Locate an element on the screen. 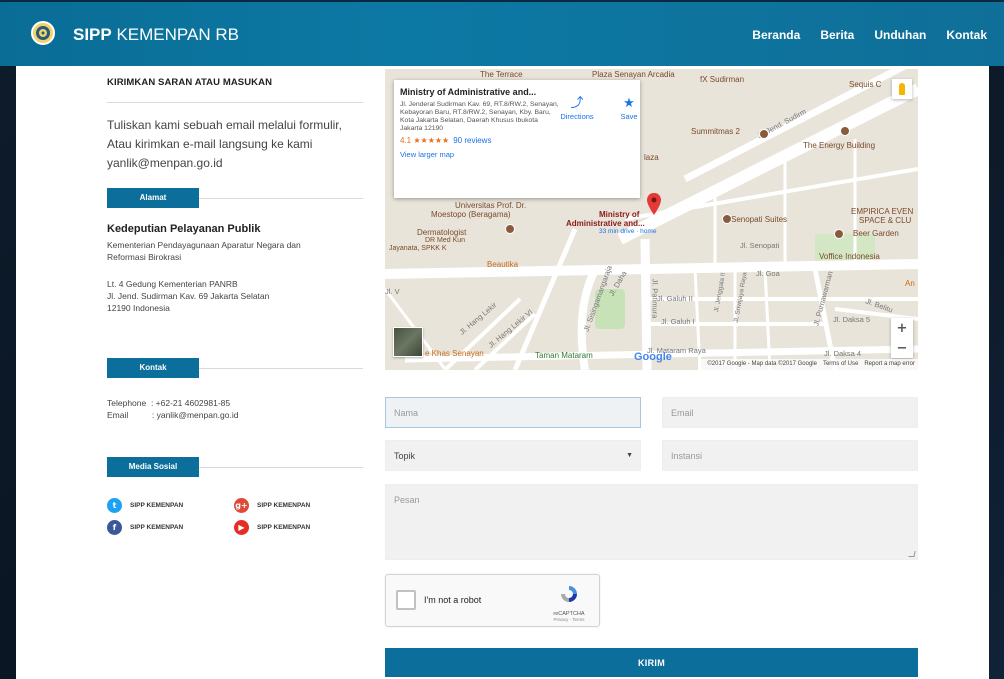  map-label-ministry-1: Ministry of is located at coordinates (619, 214).